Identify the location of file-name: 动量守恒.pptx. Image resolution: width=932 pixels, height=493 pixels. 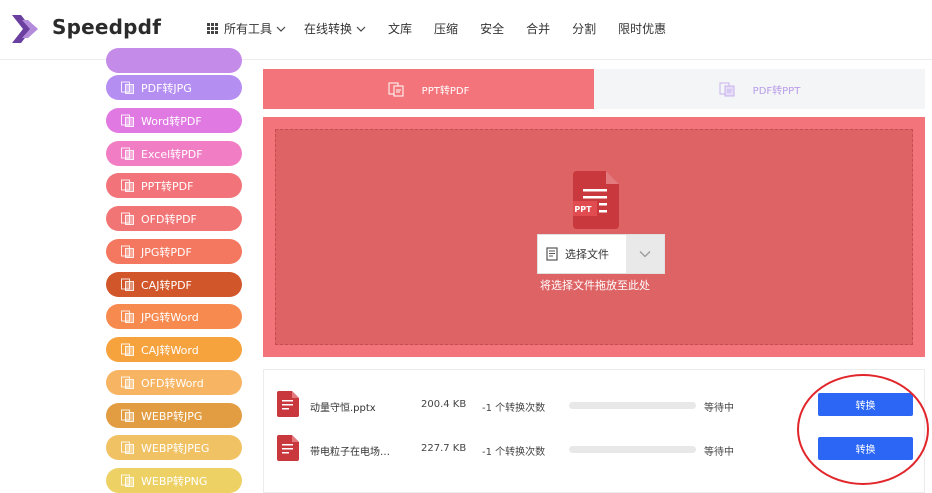
(343, 408).